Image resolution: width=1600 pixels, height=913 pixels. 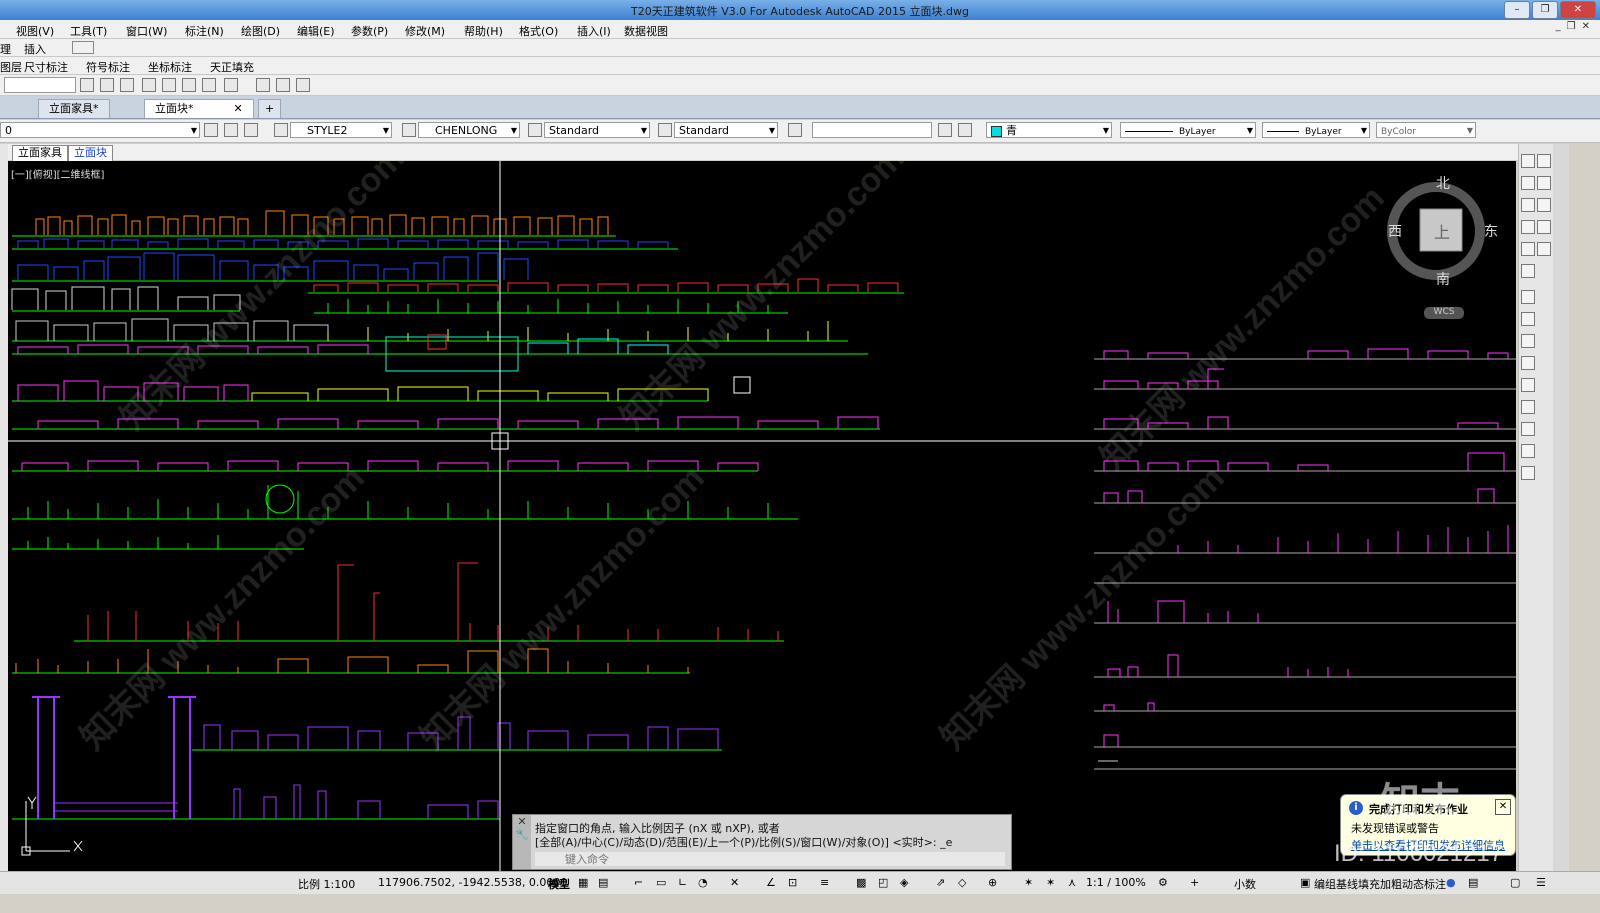 What do you see at coordinates (962, 882) in the screenshot?
I see `selection-filter-icon: ◇` at bounding box center [962, 882].